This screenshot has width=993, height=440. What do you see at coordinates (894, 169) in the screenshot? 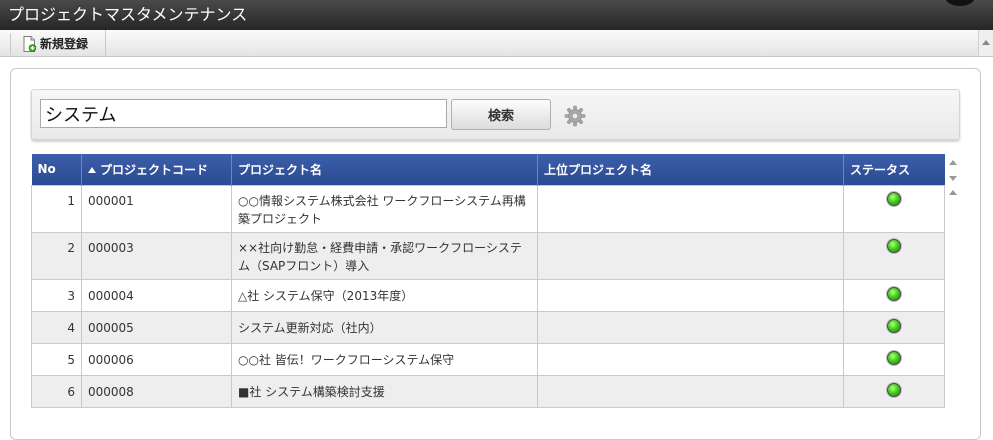
I see `column-header-status: ステータス` at bounding box center [894, 169].